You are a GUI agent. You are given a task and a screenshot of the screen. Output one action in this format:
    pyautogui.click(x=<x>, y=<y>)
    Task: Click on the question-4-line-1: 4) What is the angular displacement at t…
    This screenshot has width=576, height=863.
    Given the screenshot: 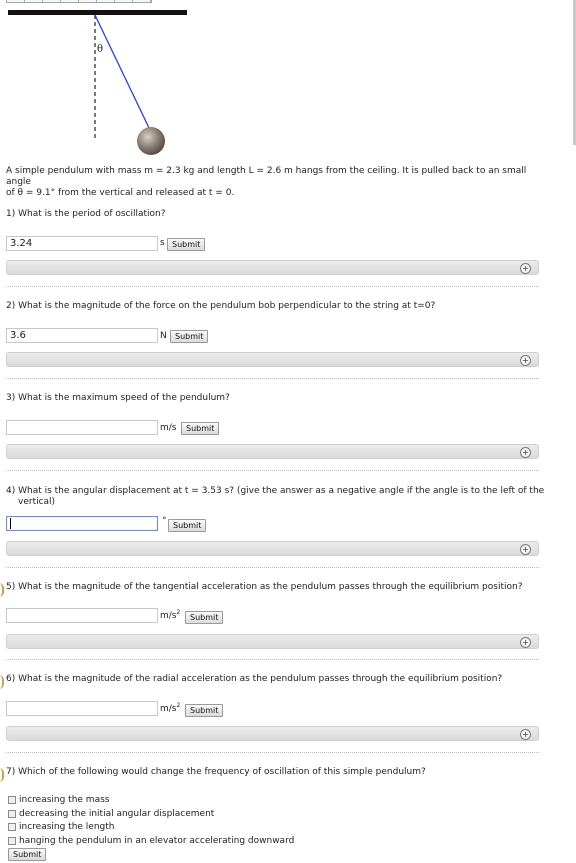 What is the action you would take?
    pyautogui.click(x=275, y=491)
    